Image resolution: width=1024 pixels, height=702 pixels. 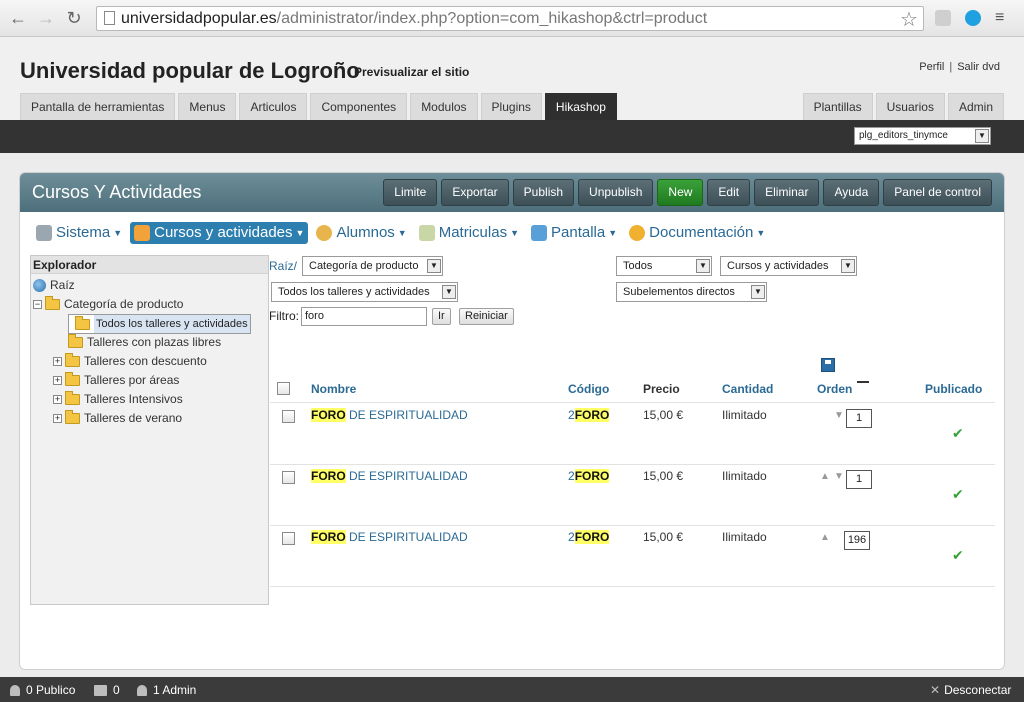 I want to click on exportar-button: Exportar, so click(x=475, y=192).